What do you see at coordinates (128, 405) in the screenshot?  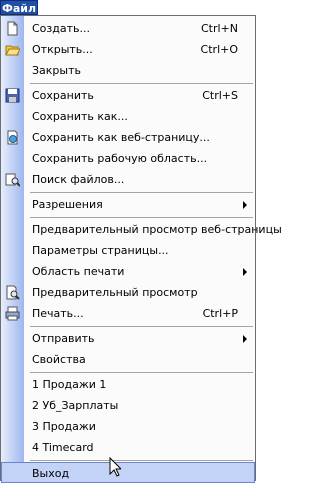 I see `recent-file-2: 2 Уб_Зарплаты` at bounding box center [128, 405].